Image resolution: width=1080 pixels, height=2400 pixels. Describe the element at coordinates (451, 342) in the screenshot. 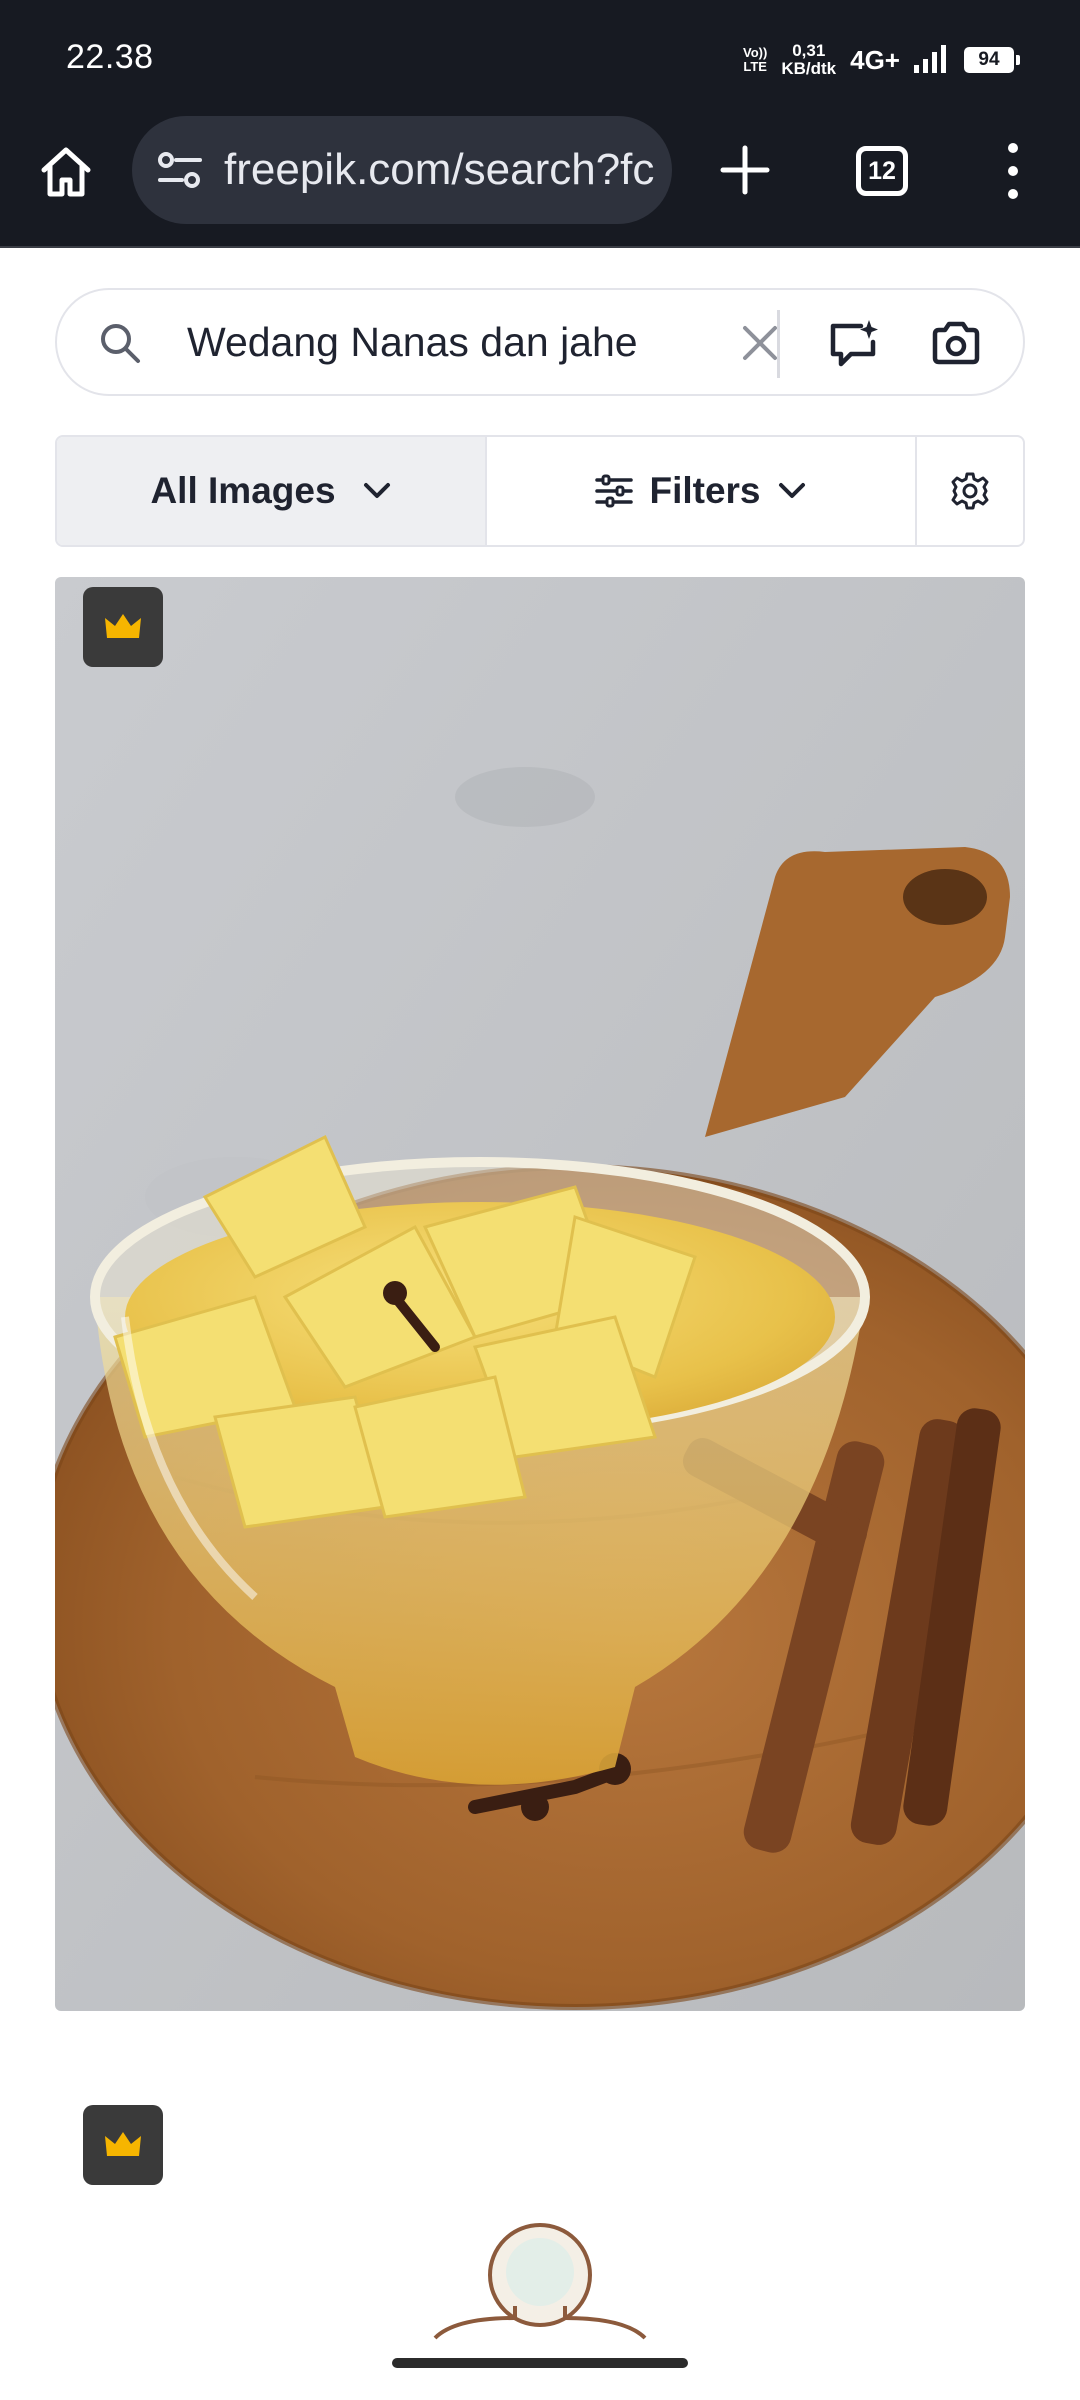

I see `search-input` at that location.